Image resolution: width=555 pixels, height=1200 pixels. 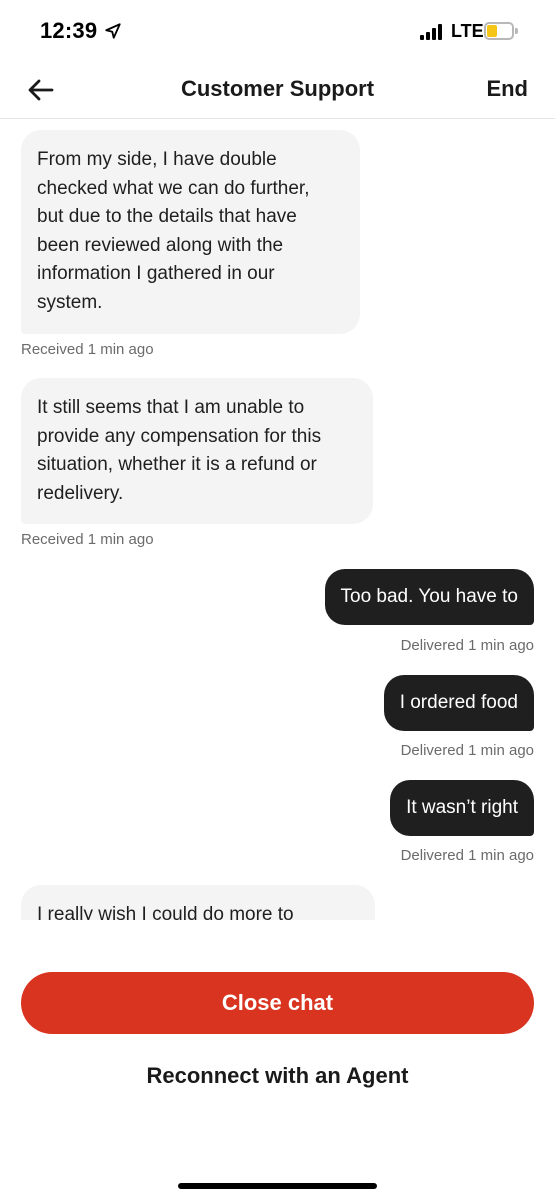 What do you see at coordinates (173, 188) in the screenshot?
I see `message-line: checked what we can do further,` at bounding box center [173, 188].